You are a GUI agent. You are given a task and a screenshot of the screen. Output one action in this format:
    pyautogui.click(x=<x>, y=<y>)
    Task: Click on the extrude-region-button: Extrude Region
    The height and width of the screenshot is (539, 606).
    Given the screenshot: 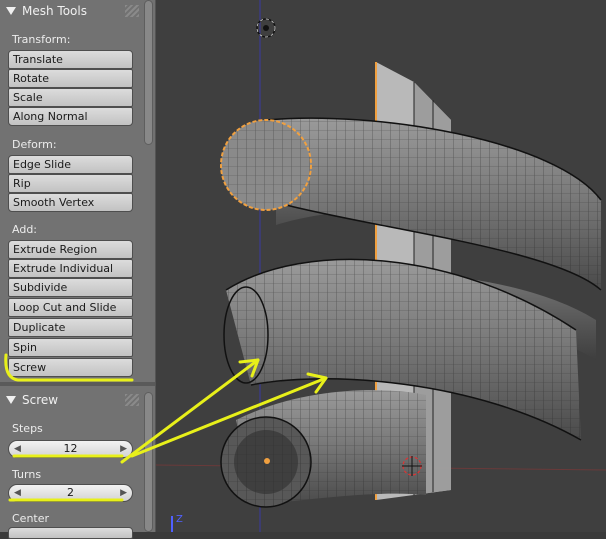 What is the action you would take?
    pyautogui.click(x=70, y=249)
    